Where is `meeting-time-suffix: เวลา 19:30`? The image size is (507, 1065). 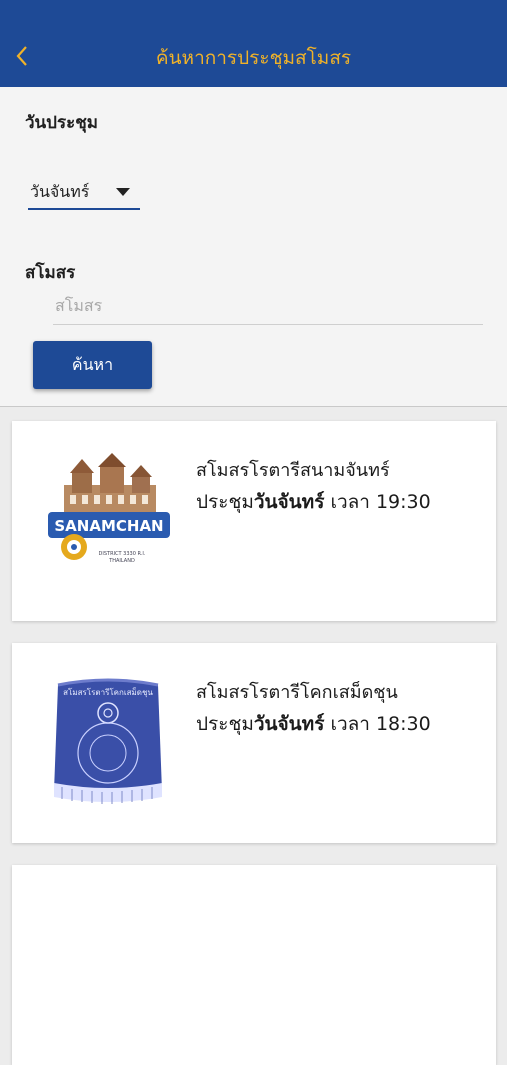
meeting-time-suffix: เวลา 19:30 is located at coordinates (377, 502).